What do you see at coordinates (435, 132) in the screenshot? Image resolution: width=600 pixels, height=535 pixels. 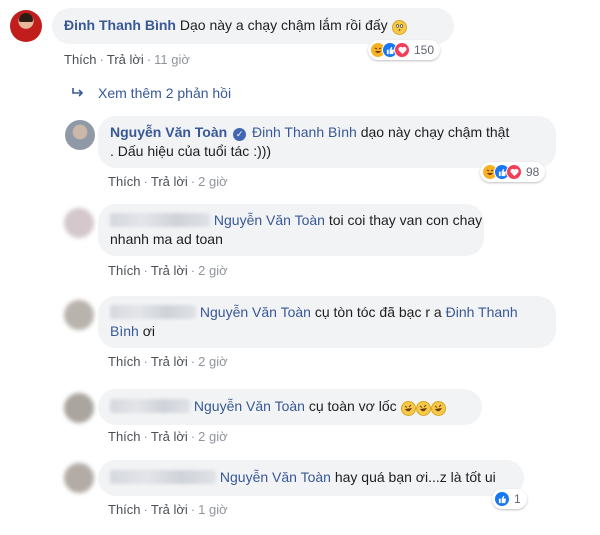 I see `reply-text: dạo này chạy chậm thật` at bounding box center [435, 132].